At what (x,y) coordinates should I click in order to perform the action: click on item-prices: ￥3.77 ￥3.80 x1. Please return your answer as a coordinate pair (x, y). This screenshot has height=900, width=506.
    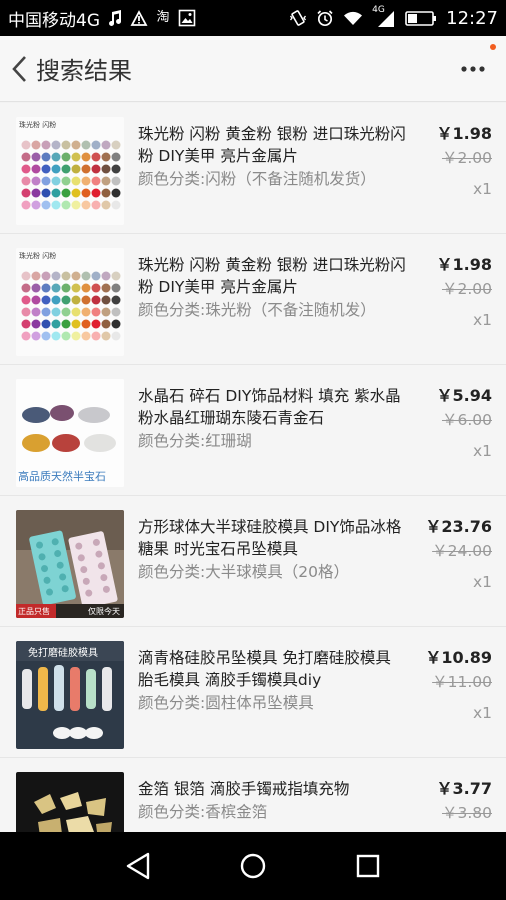
    Looking at the image, I should click on (464, 805).